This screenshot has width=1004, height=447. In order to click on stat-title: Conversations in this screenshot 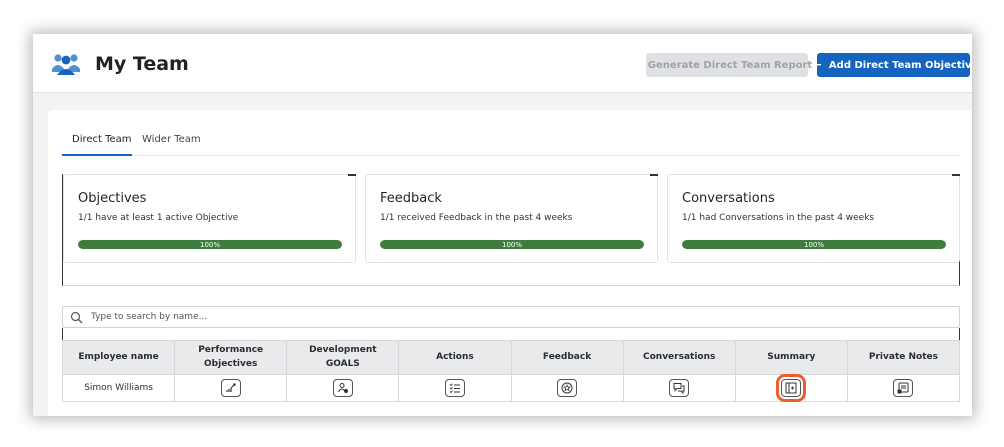, I will do `click(728, 198)`.